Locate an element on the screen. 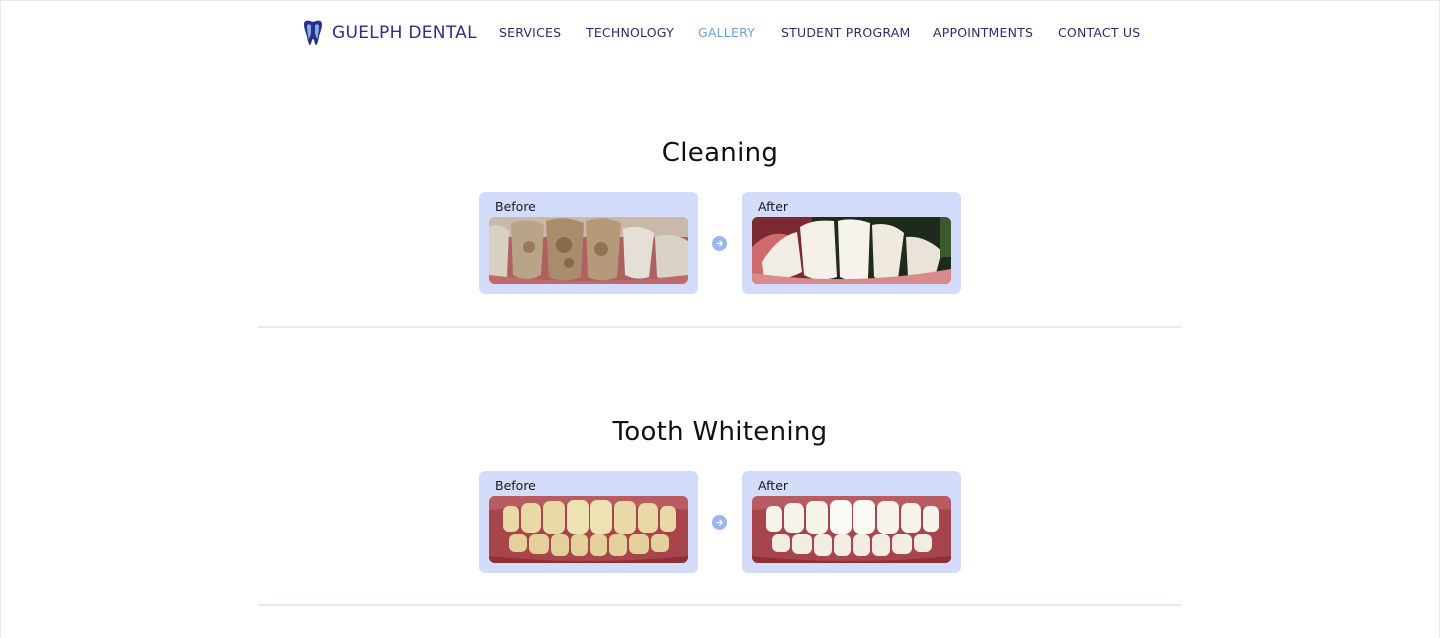 This screenshot has width=1440, height=638. section-title: Cleaning is located at coordinates (720, 153).